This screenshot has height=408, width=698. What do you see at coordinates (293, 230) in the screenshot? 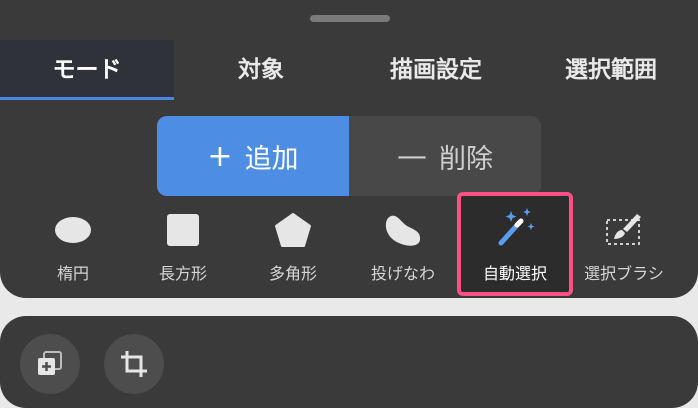
I see `polygon-icon` at bounding box center [293, 230].